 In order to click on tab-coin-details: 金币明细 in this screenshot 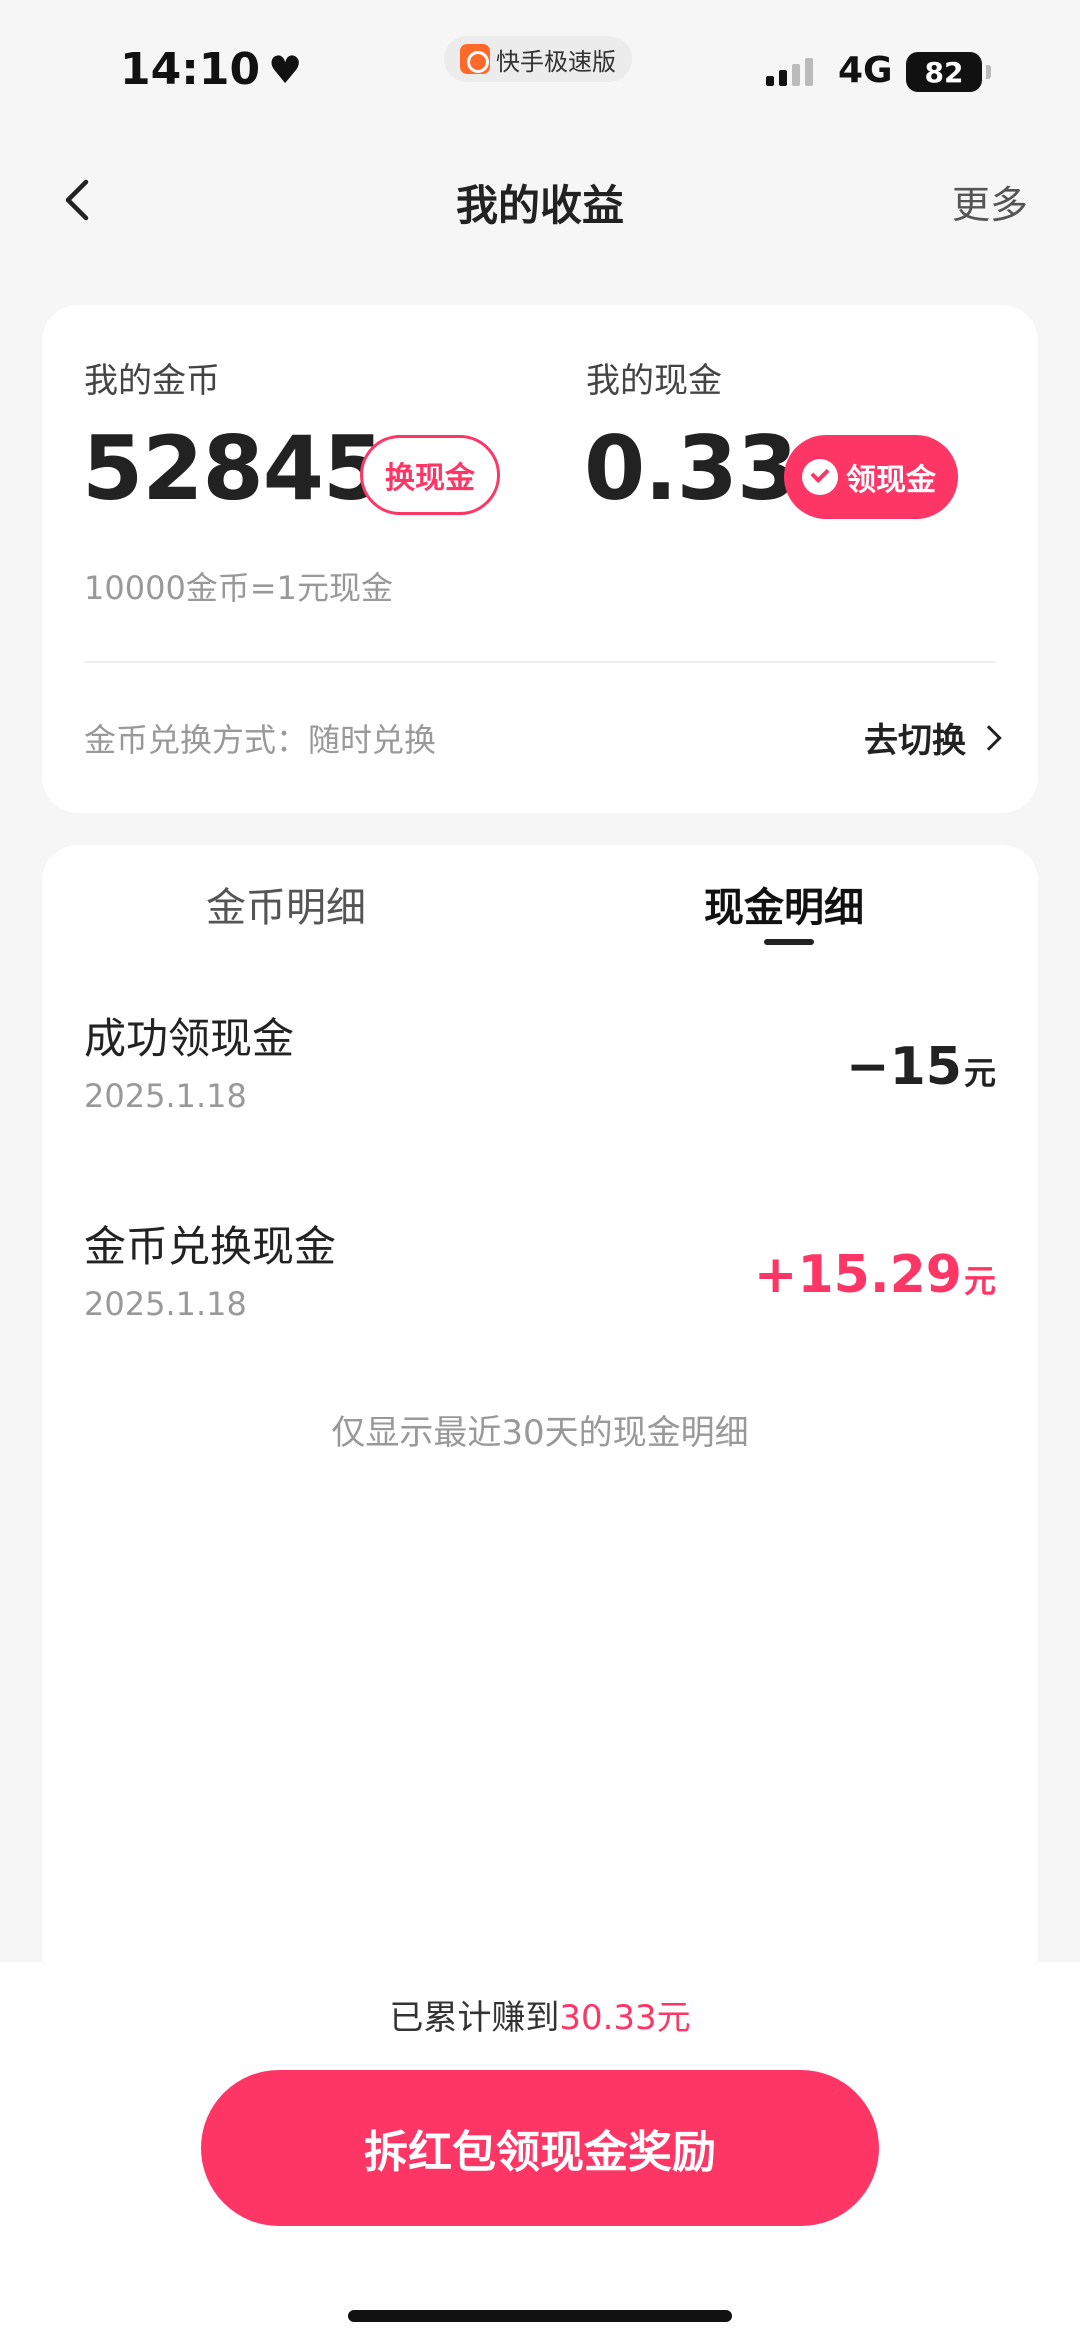, I will do `click(286, 904)`.